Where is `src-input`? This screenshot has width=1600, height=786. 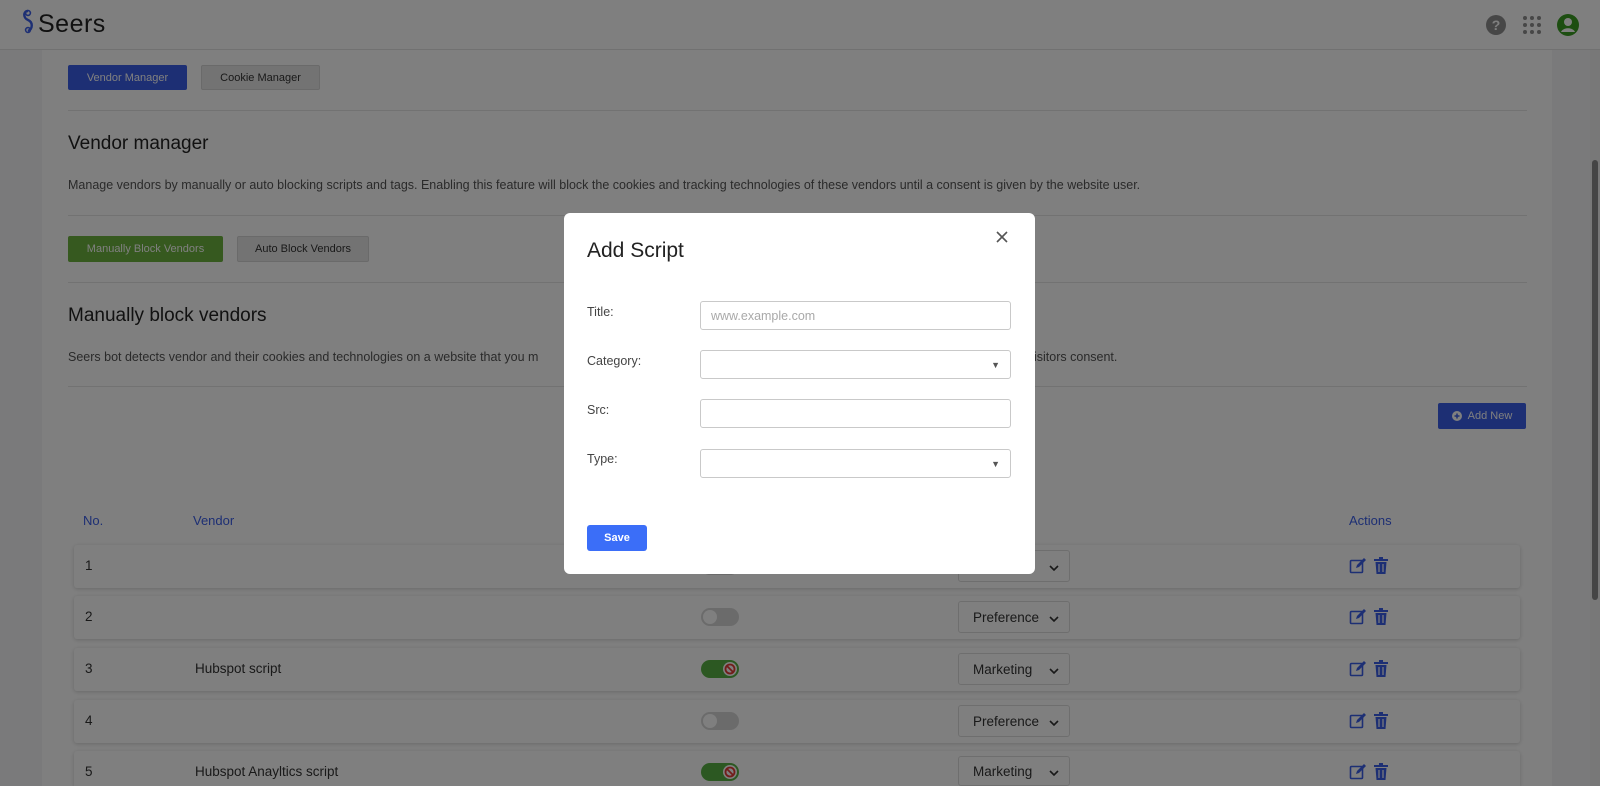
src-input is located at coordinates (855, 413).